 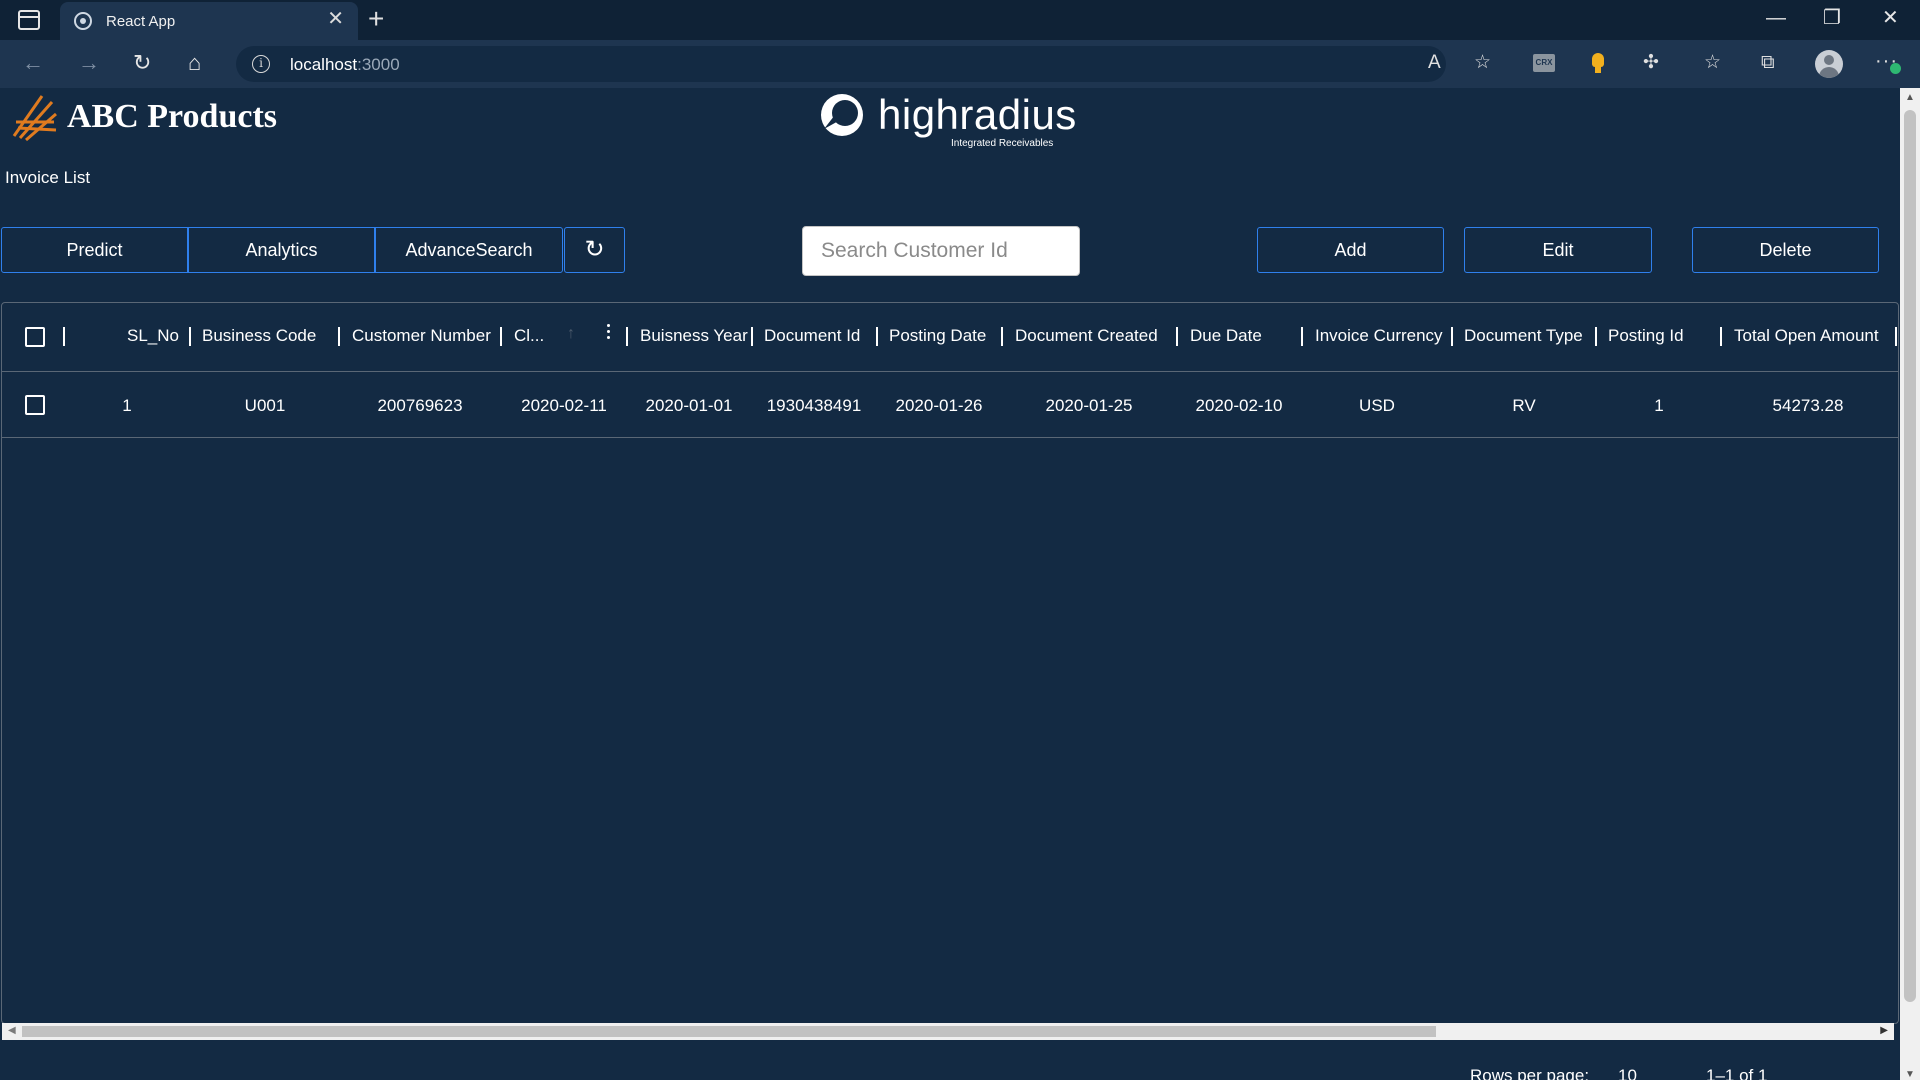 What do you see at coordinates (1379, 336) in the screenshot?
I see `column-header-invoice-currency: Invoice Currency` at bounding box center [1379, 336].